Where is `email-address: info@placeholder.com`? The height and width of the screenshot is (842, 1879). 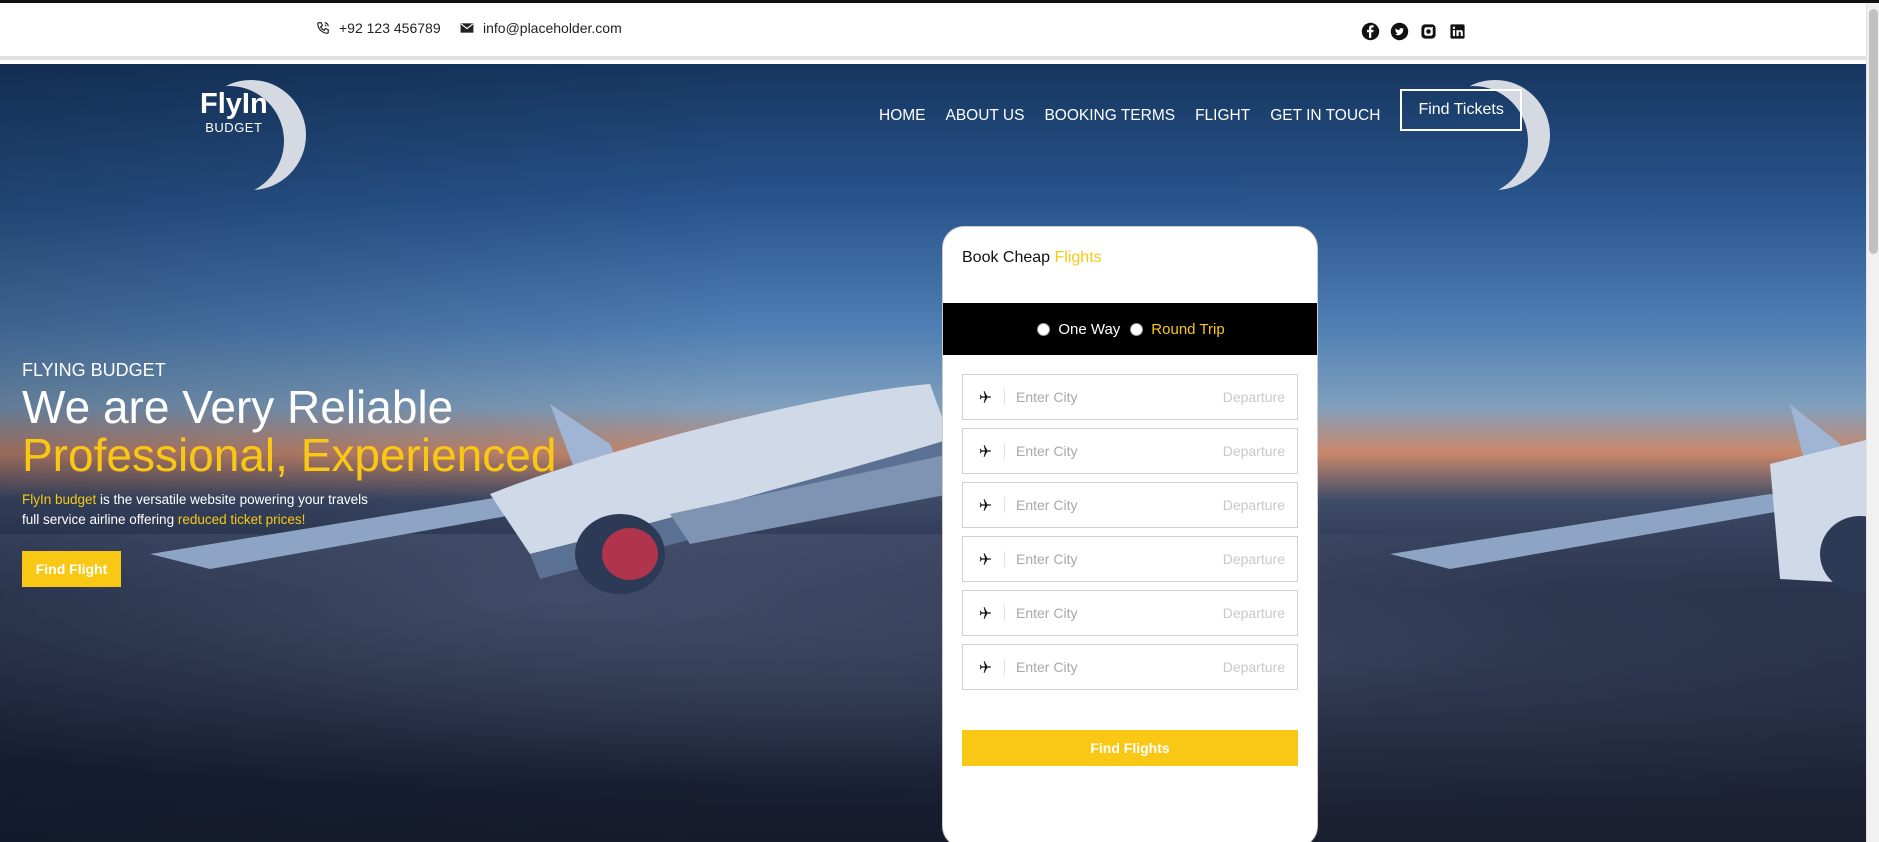
email-address: info@placeholder.com is located at coordinates (552, 28).